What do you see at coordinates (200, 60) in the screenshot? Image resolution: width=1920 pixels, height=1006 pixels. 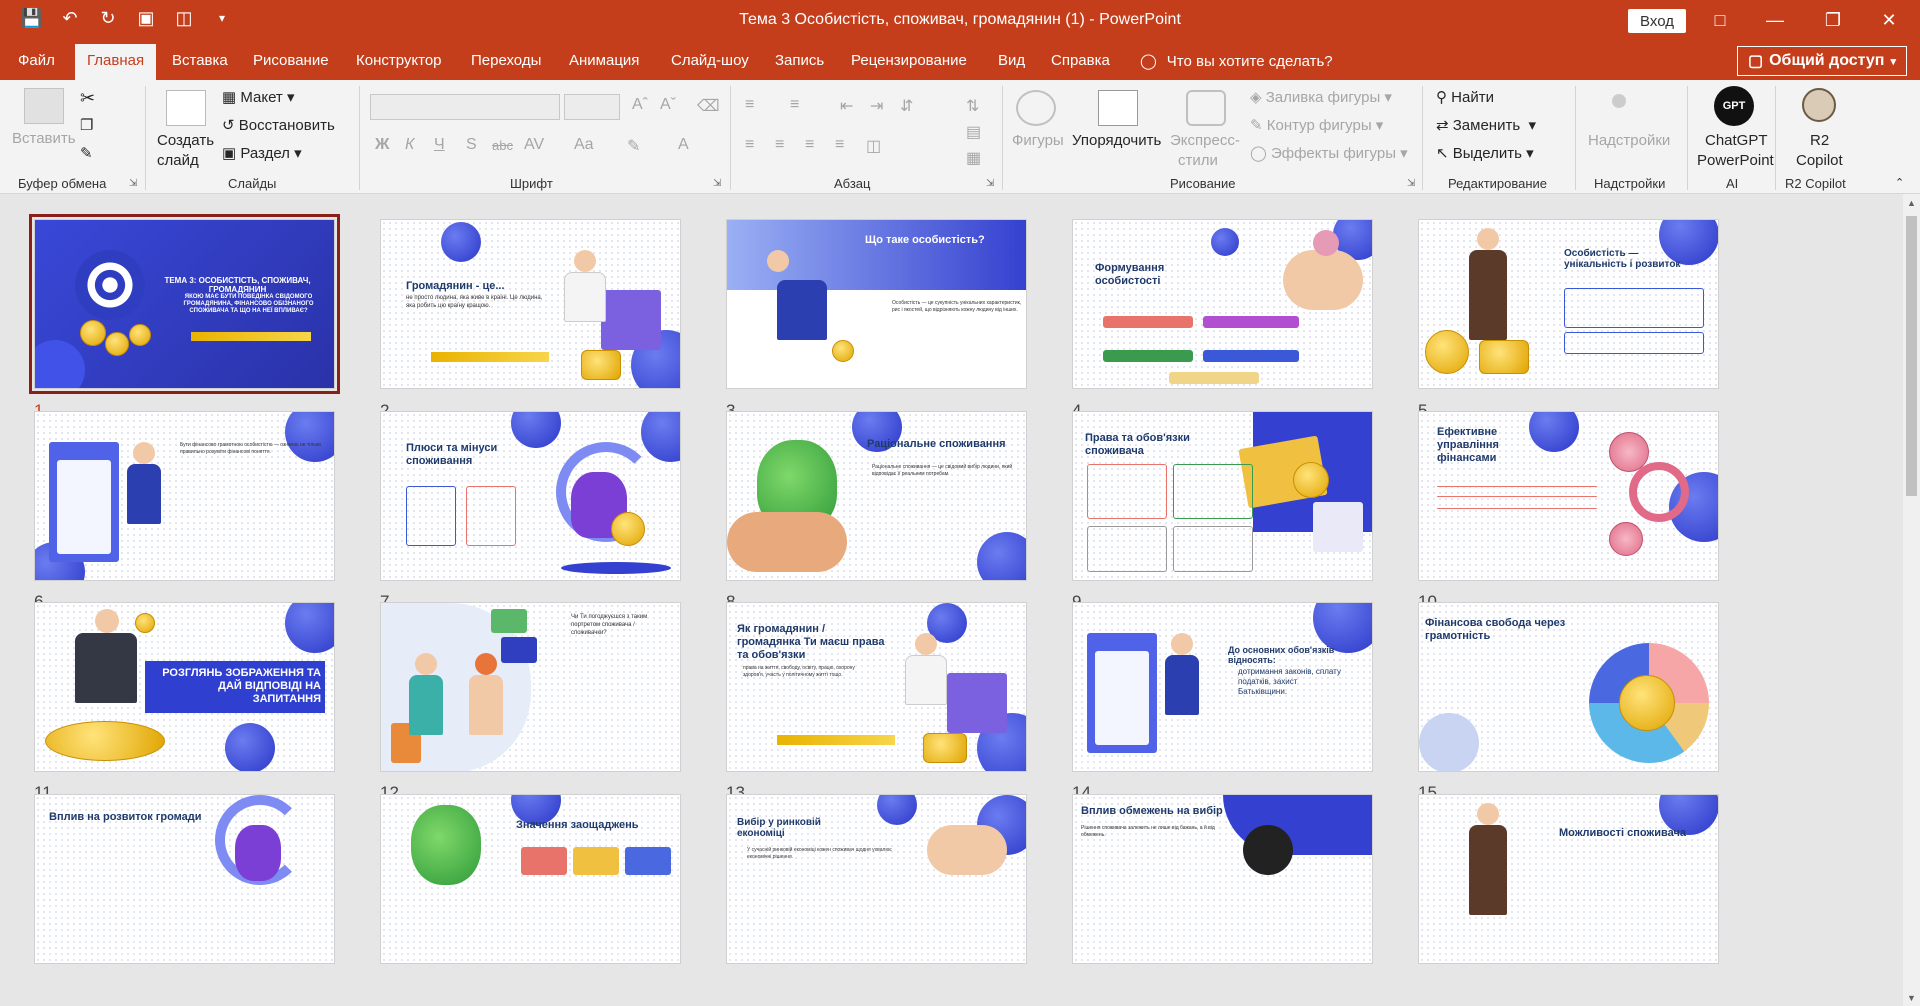 I see `tab-insert: Вставка` at bounding box center [200, 60].